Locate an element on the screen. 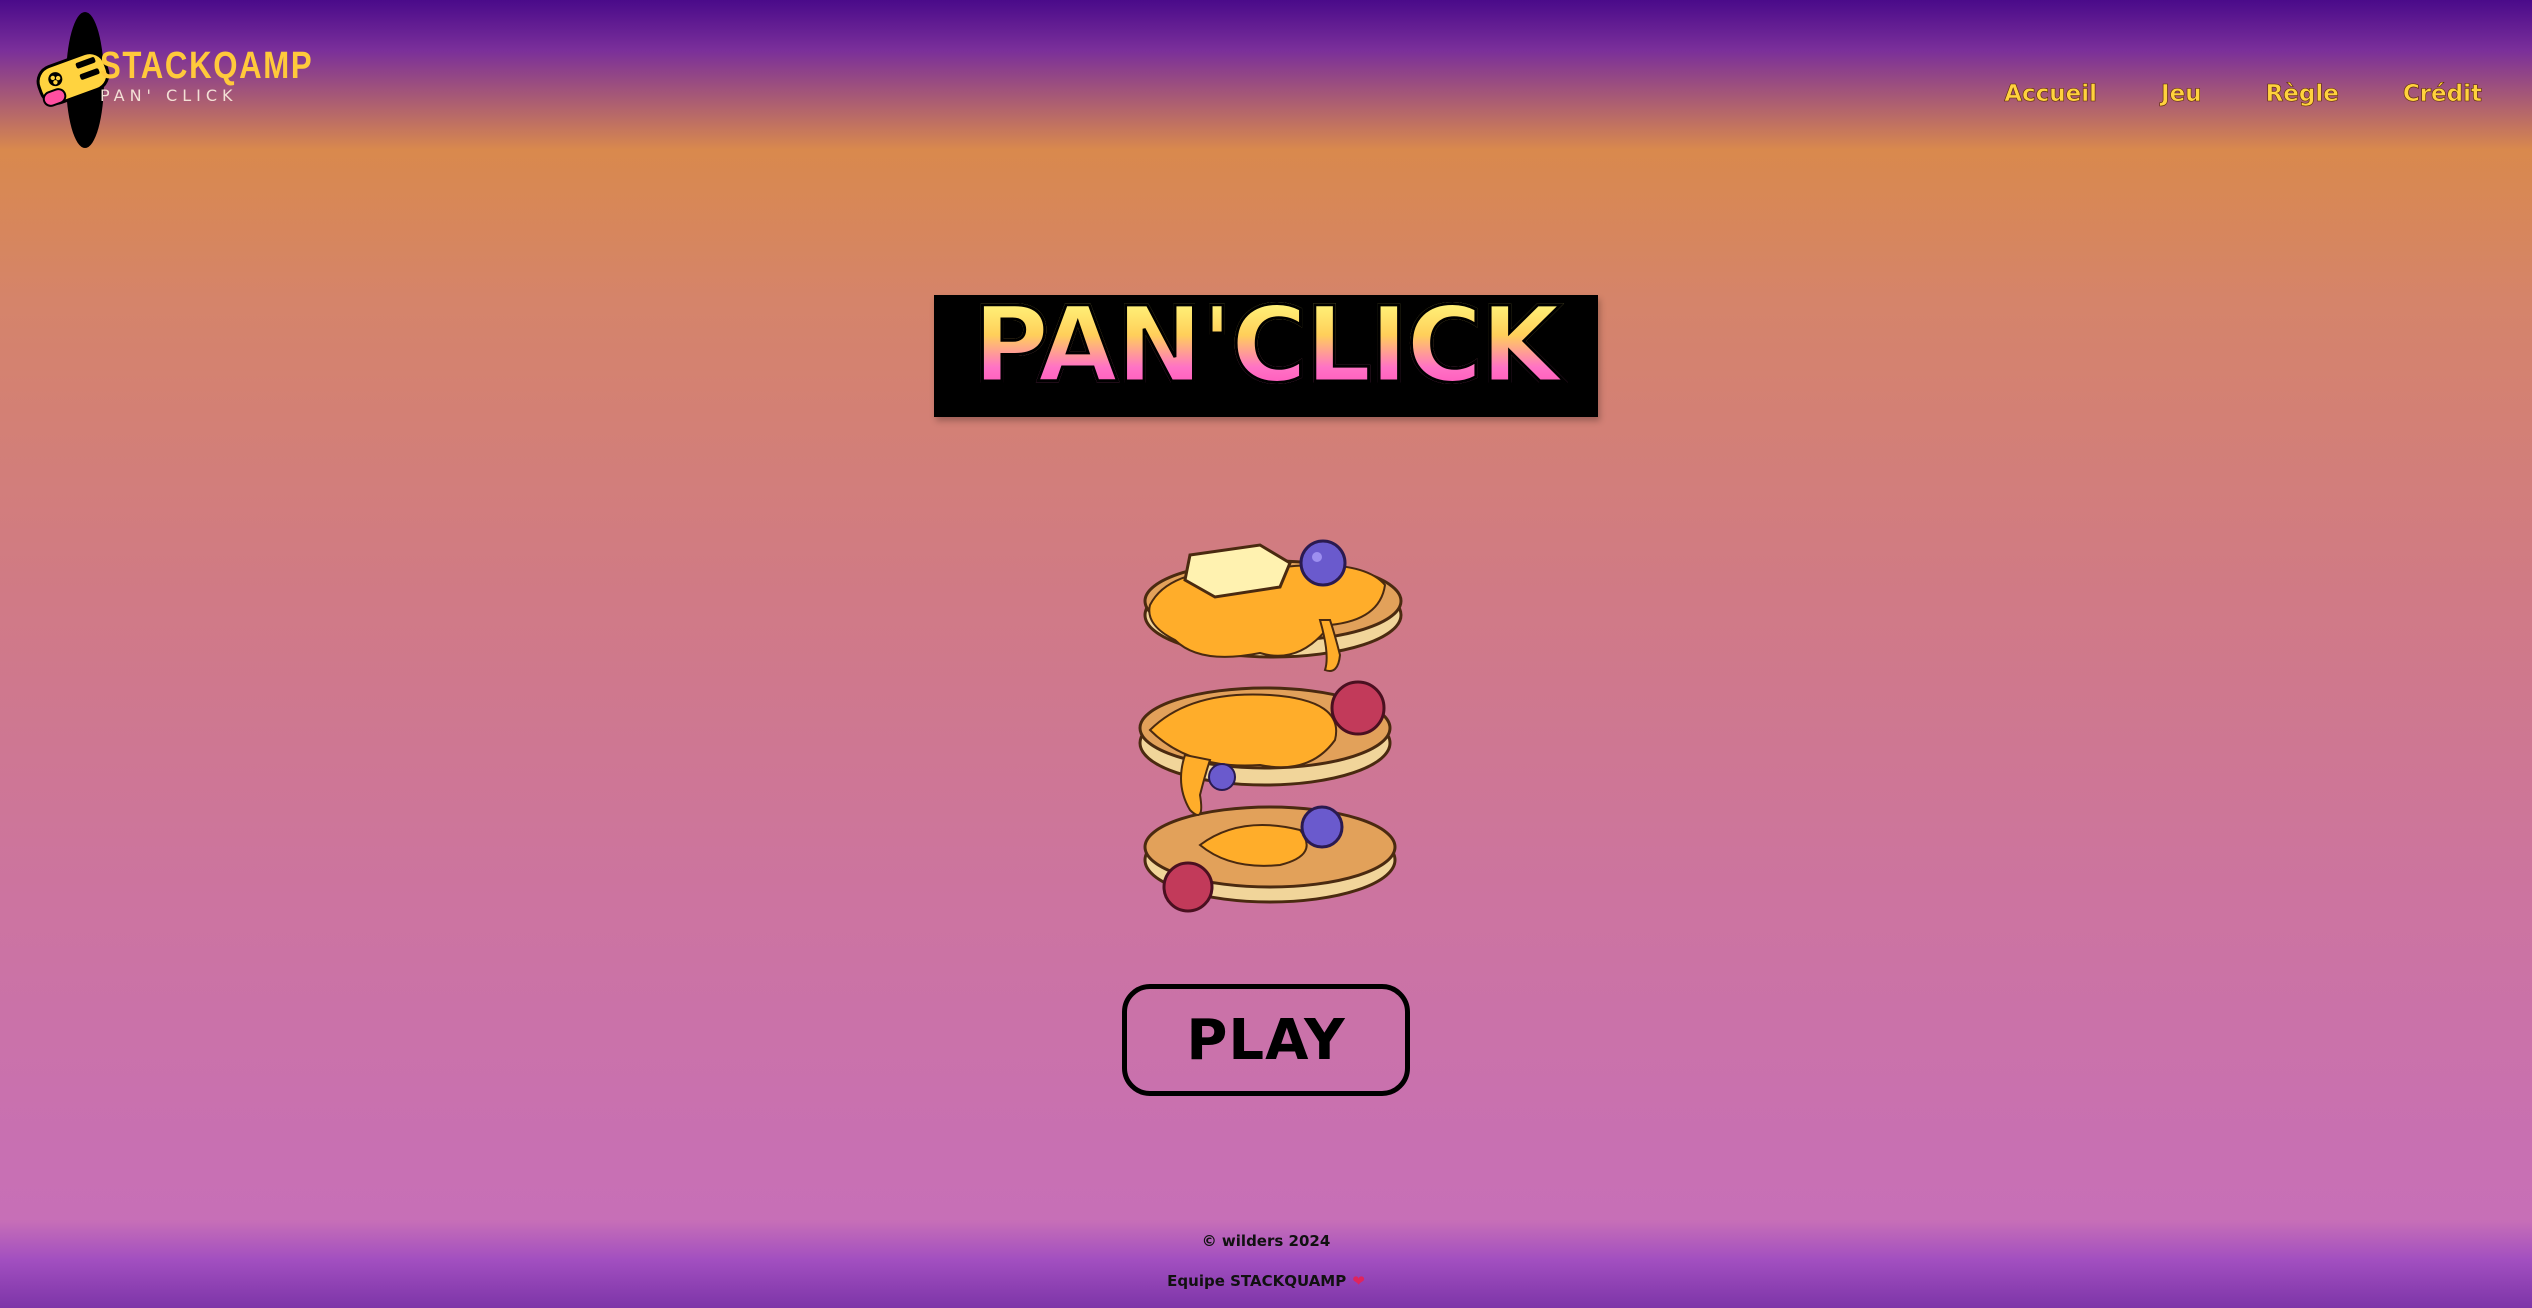 The image size is (2532, 1308). heart-icon: ❤ is located at coordinates (1358, 1281).